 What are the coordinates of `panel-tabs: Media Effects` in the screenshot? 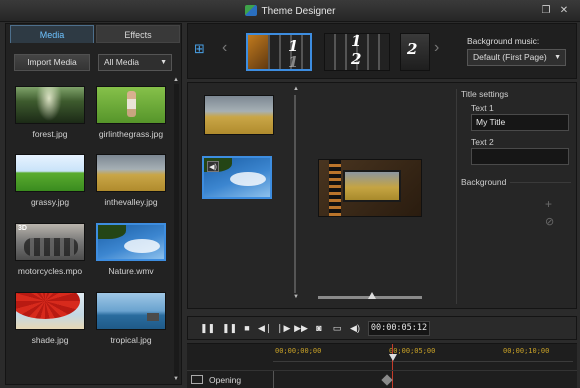 It's located at (95, 34).